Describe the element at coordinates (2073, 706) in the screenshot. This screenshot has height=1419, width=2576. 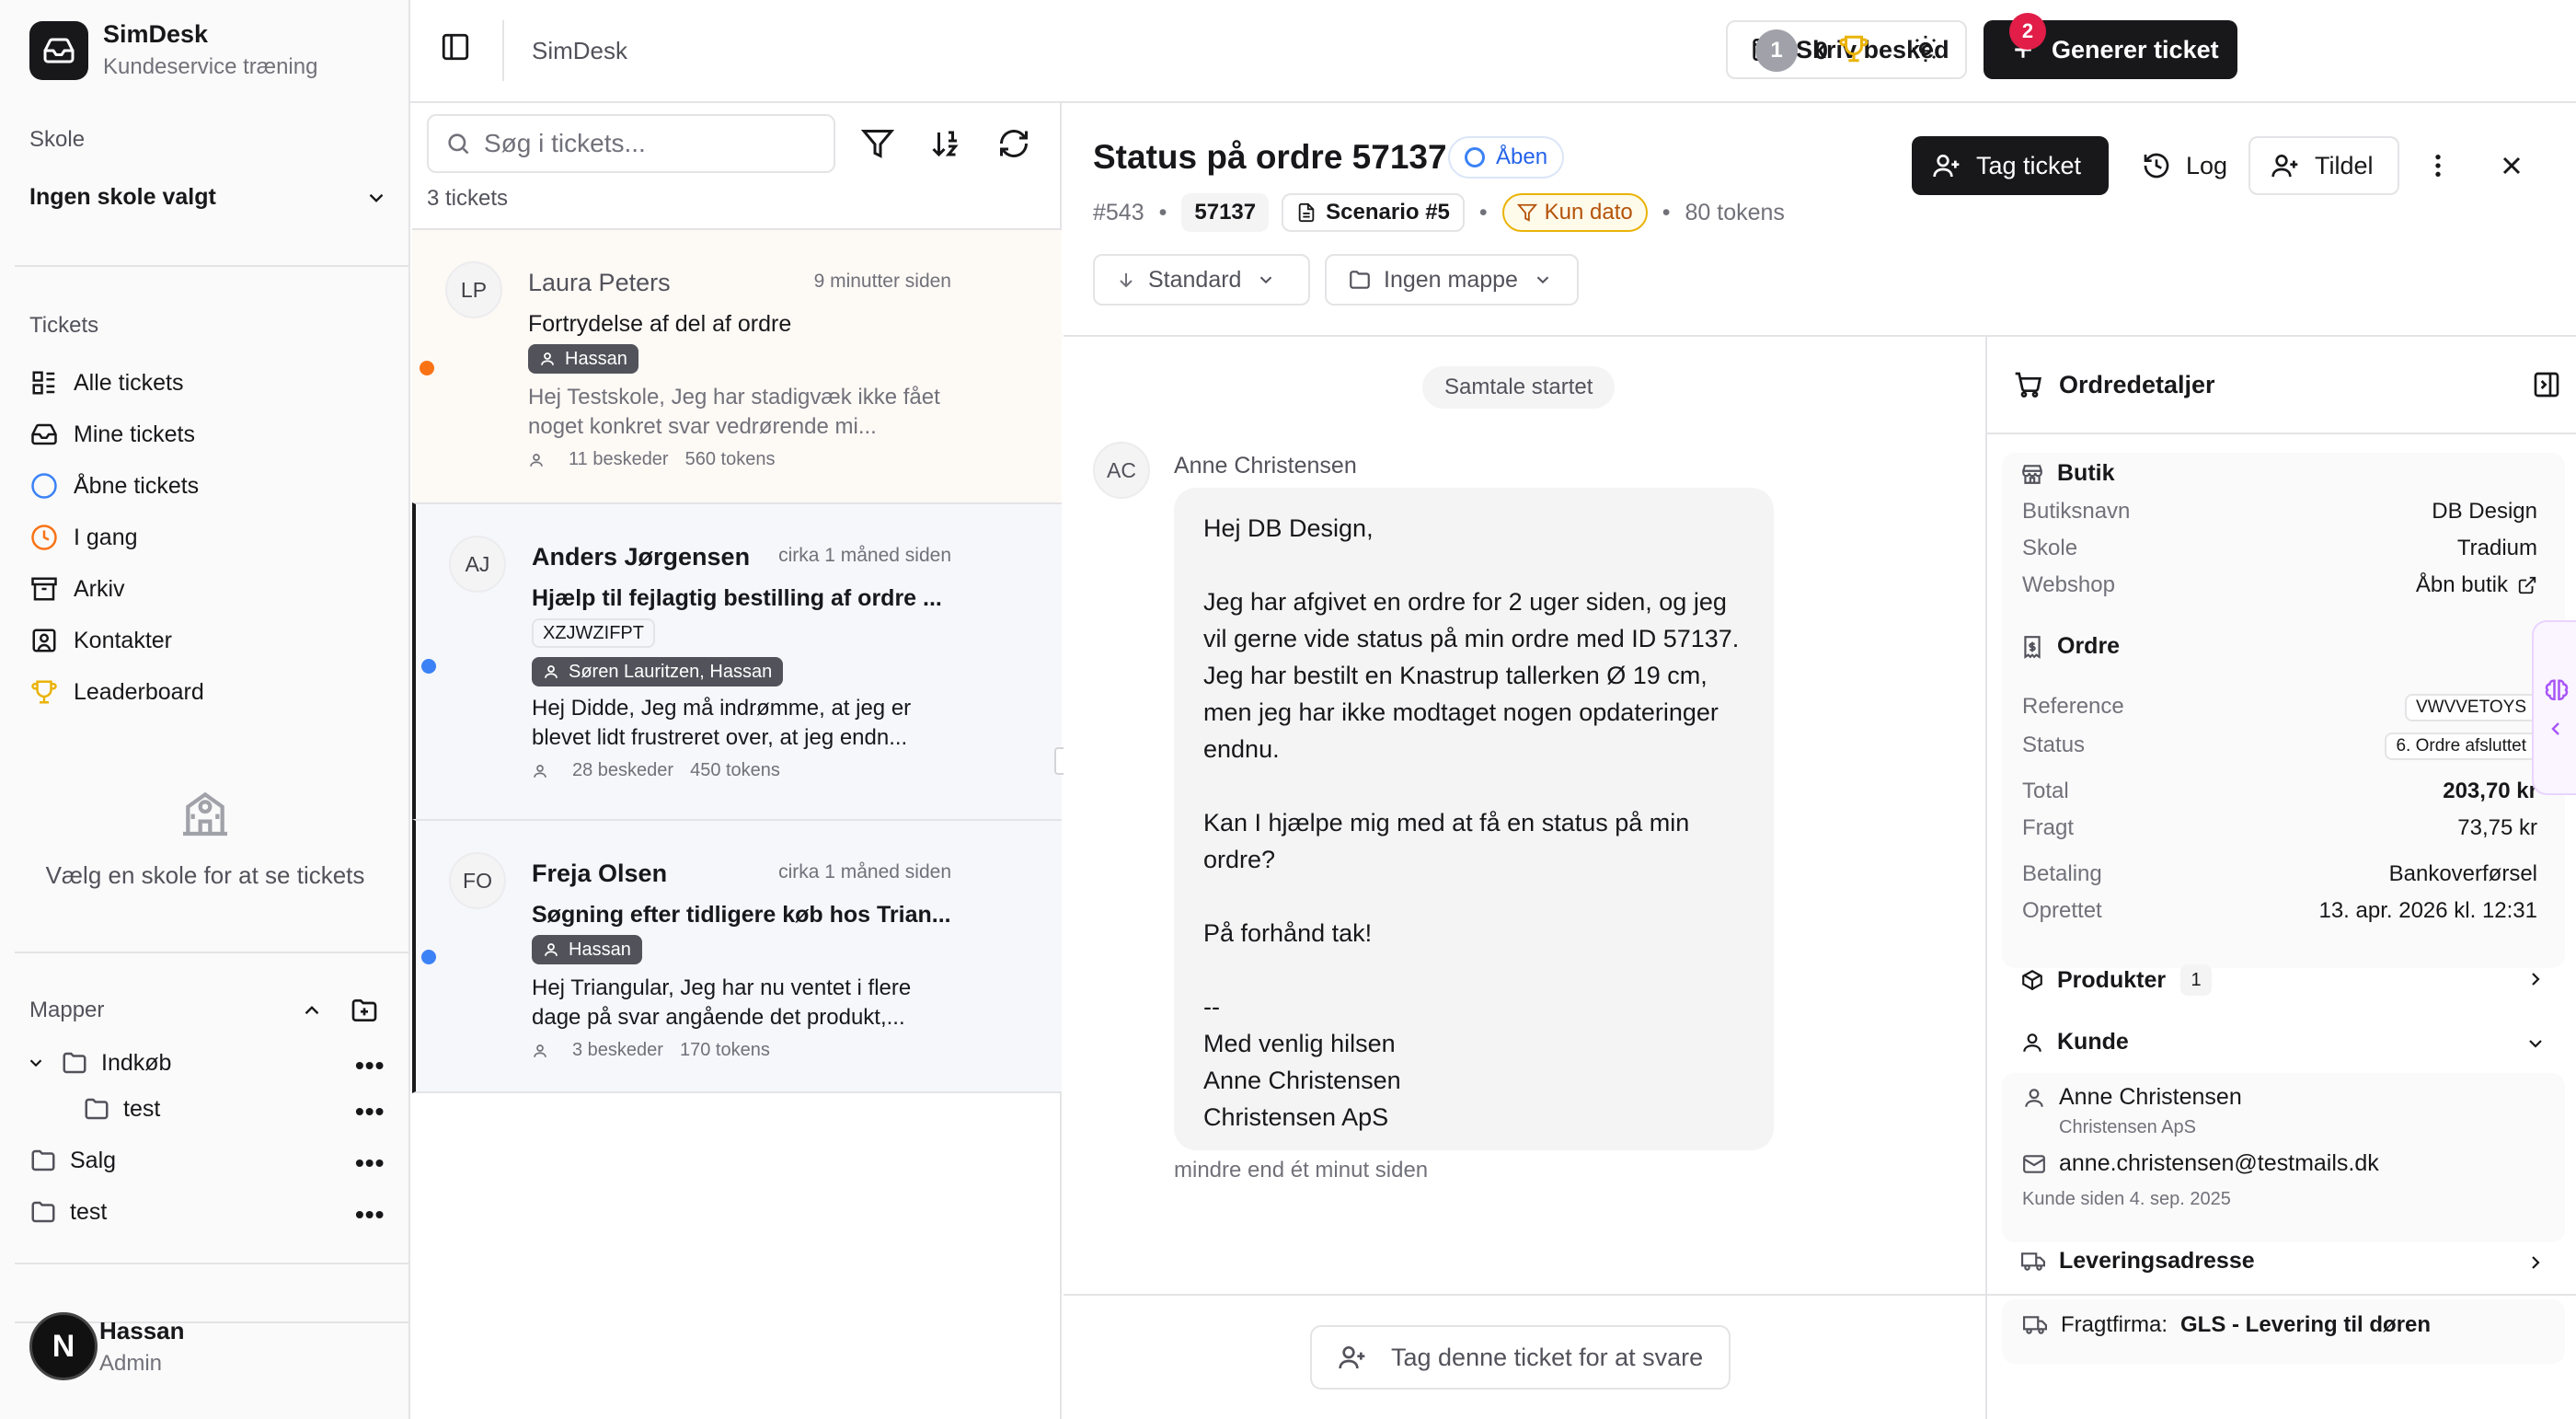
I see `row-key: Reference` at that location.